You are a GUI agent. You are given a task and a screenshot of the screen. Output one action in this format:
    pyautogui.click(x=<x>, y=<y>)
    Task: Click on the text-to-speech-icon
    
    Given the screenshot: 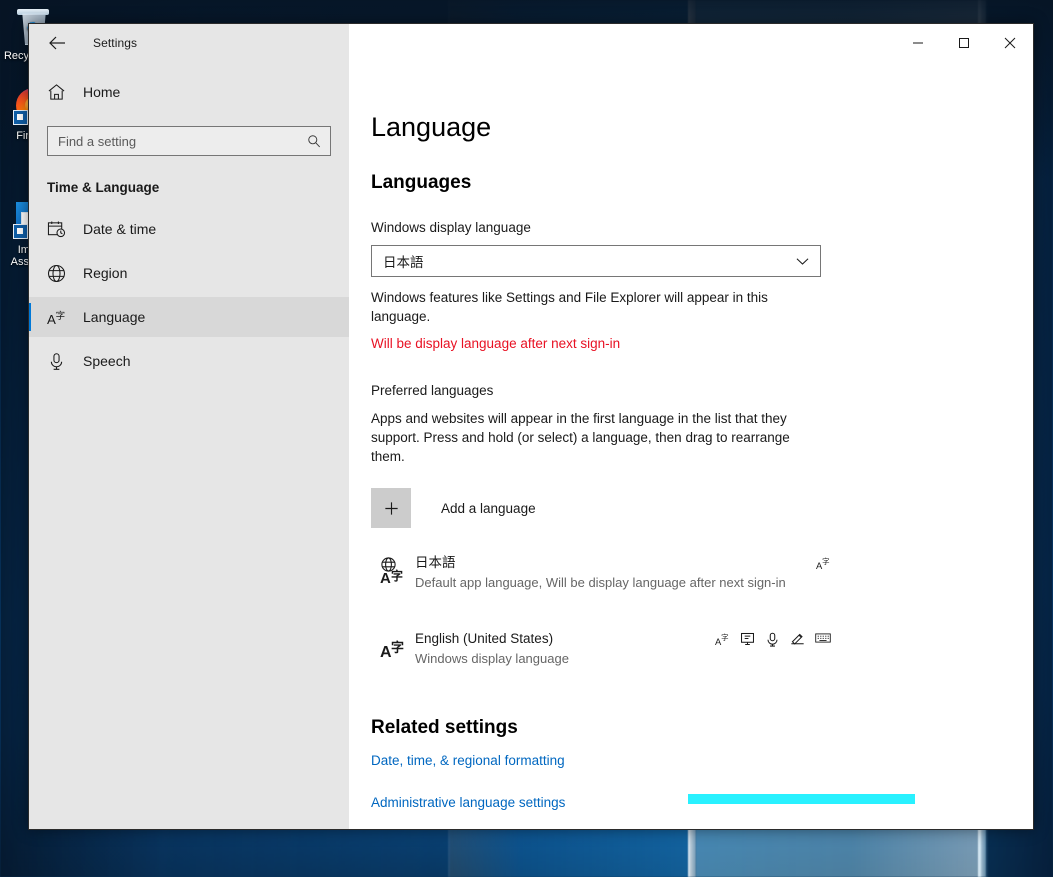 What is the action you would take?
    pyautogui.click(x=747, y=639)
    